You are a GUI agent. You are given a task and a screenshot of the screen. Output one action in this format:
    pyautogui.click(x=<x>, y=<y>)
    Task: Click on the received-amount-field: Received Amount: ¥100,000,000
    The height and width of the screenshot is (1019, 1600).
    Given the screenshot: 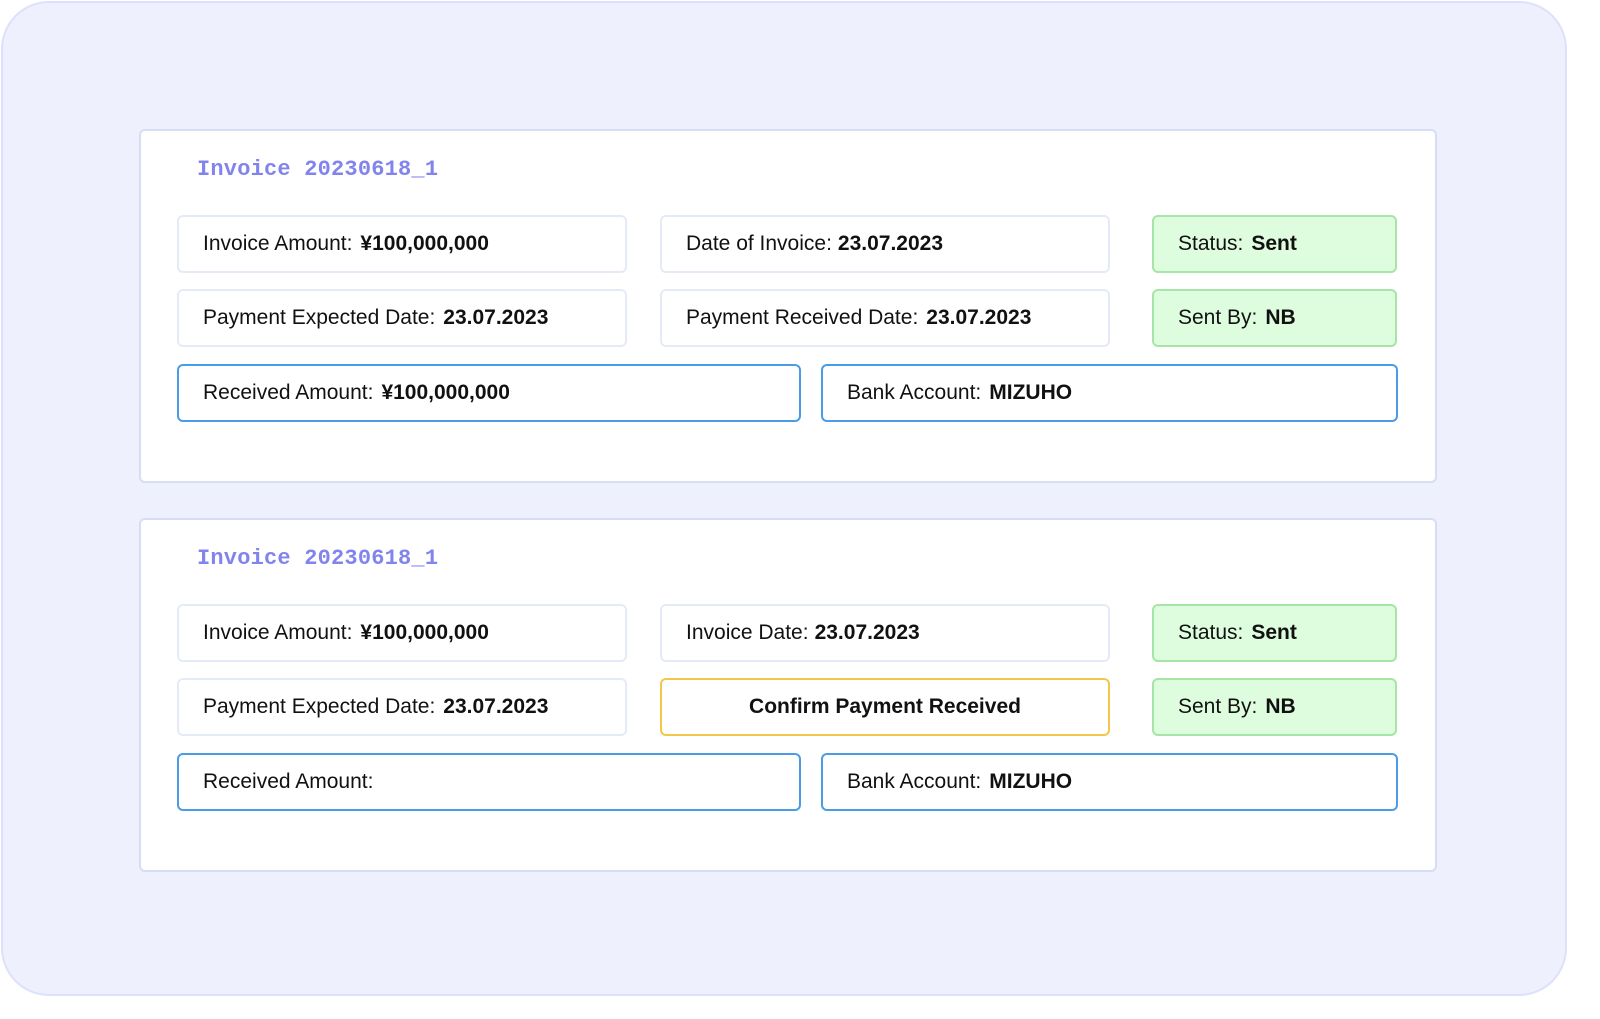 What is the action you would take?
    pyautogui.click(x=489, y=393)
    